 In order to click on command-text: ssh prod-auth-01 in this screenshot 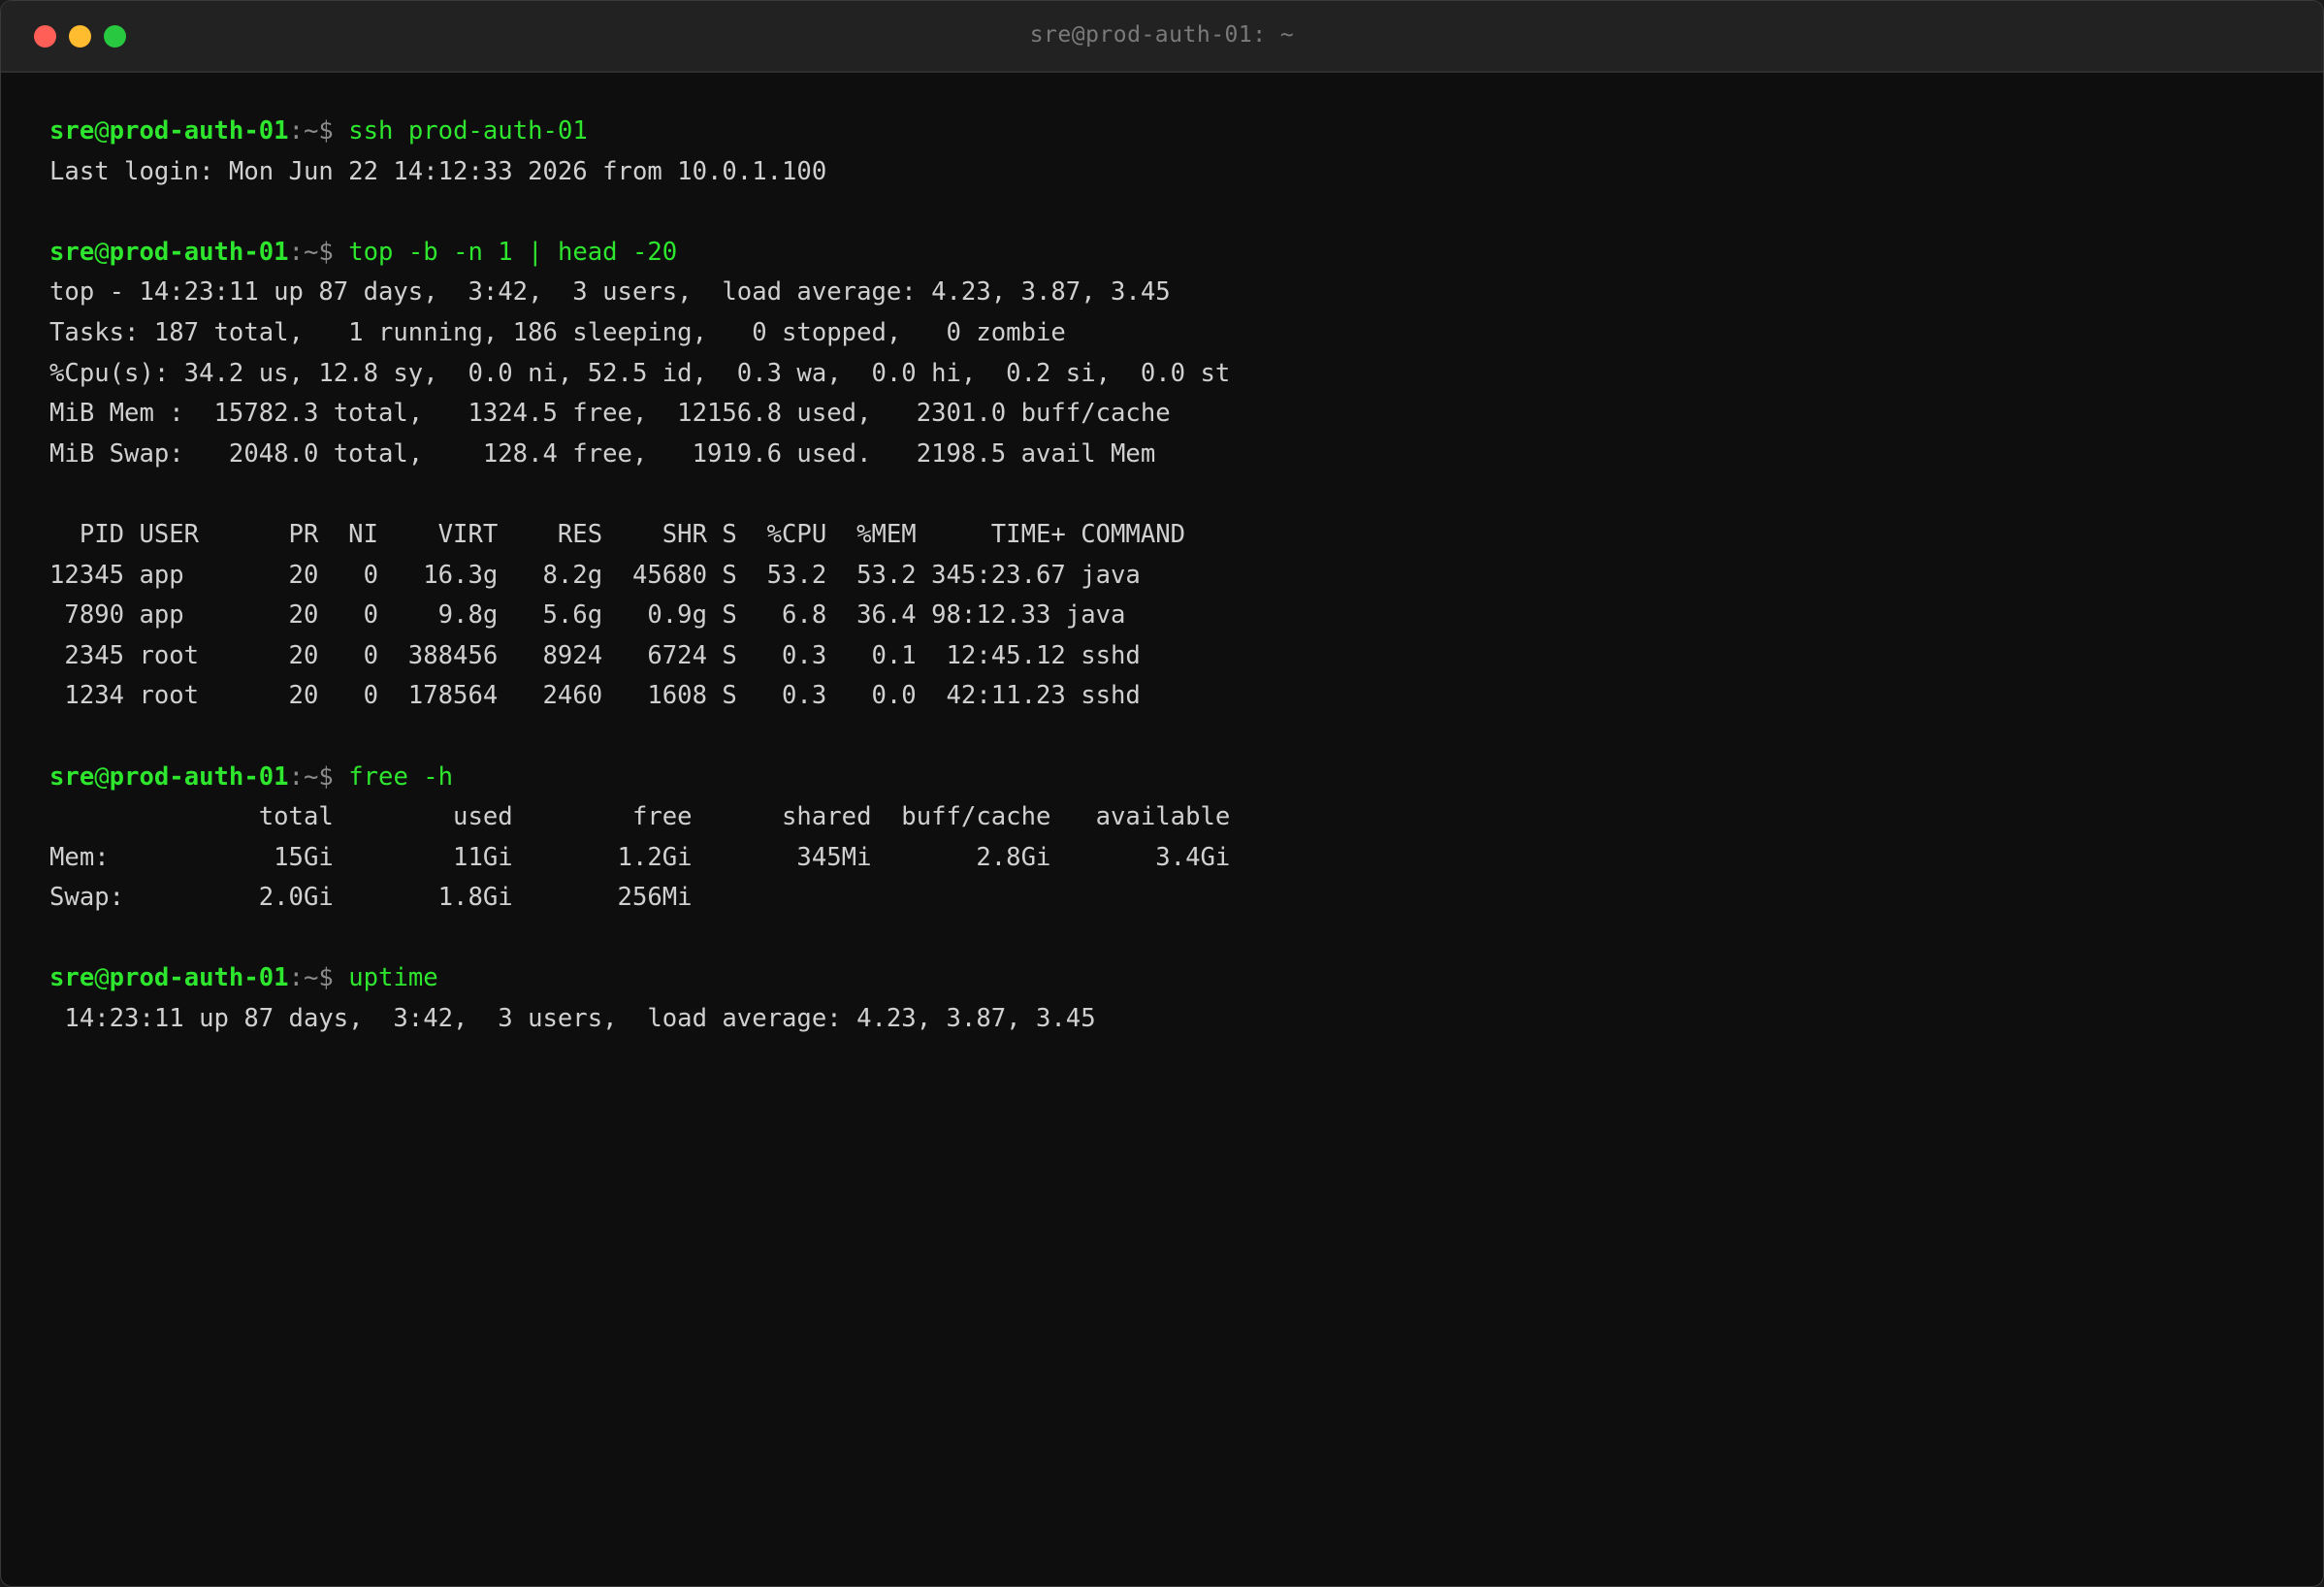, I will do `click(468, 131)`.